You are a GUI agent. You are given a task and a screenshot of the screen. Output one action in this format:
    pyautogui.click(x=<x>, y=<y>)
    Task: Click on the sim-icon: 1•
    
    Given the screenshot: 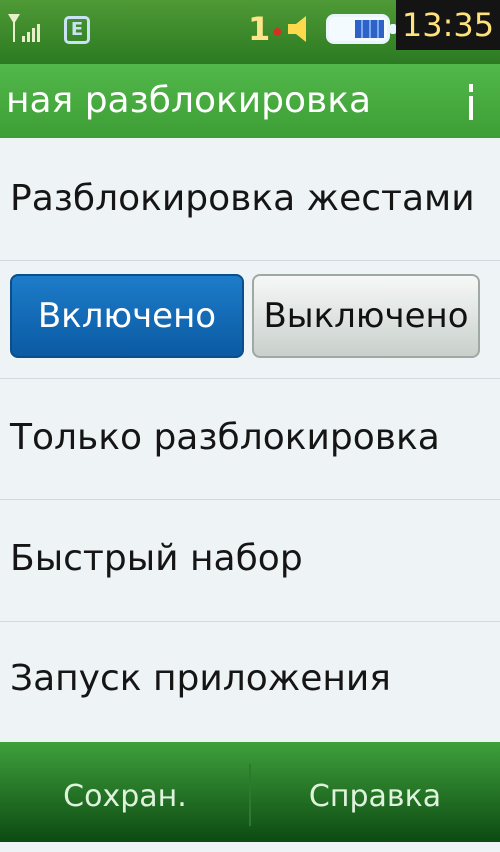 What is the action you would take?
    pyautogui.click(x=266, y=29)
    